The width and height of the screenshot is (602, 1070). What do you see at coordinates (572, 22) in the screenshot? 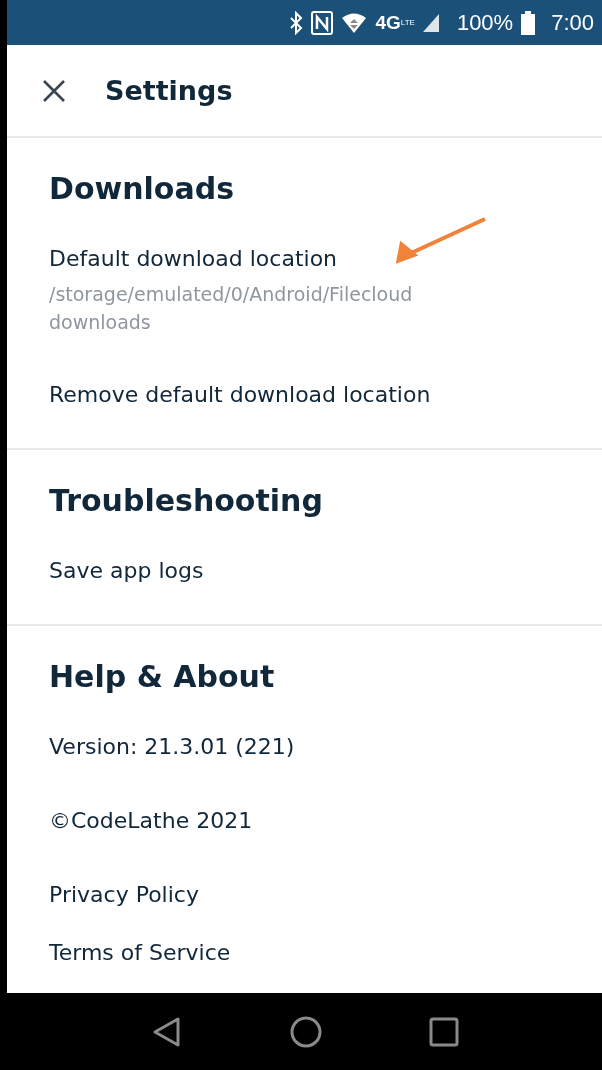
I see `clock: 7:00` at bounding box center [572, 22].